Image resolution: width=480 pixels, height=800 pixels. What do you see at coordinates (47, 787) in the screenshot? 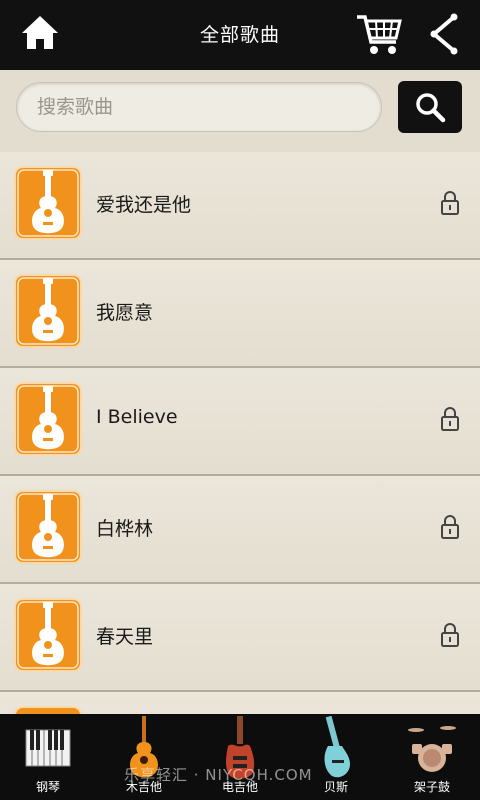
I see `tab-label: 钢琴` at bounding box center [47, 787].